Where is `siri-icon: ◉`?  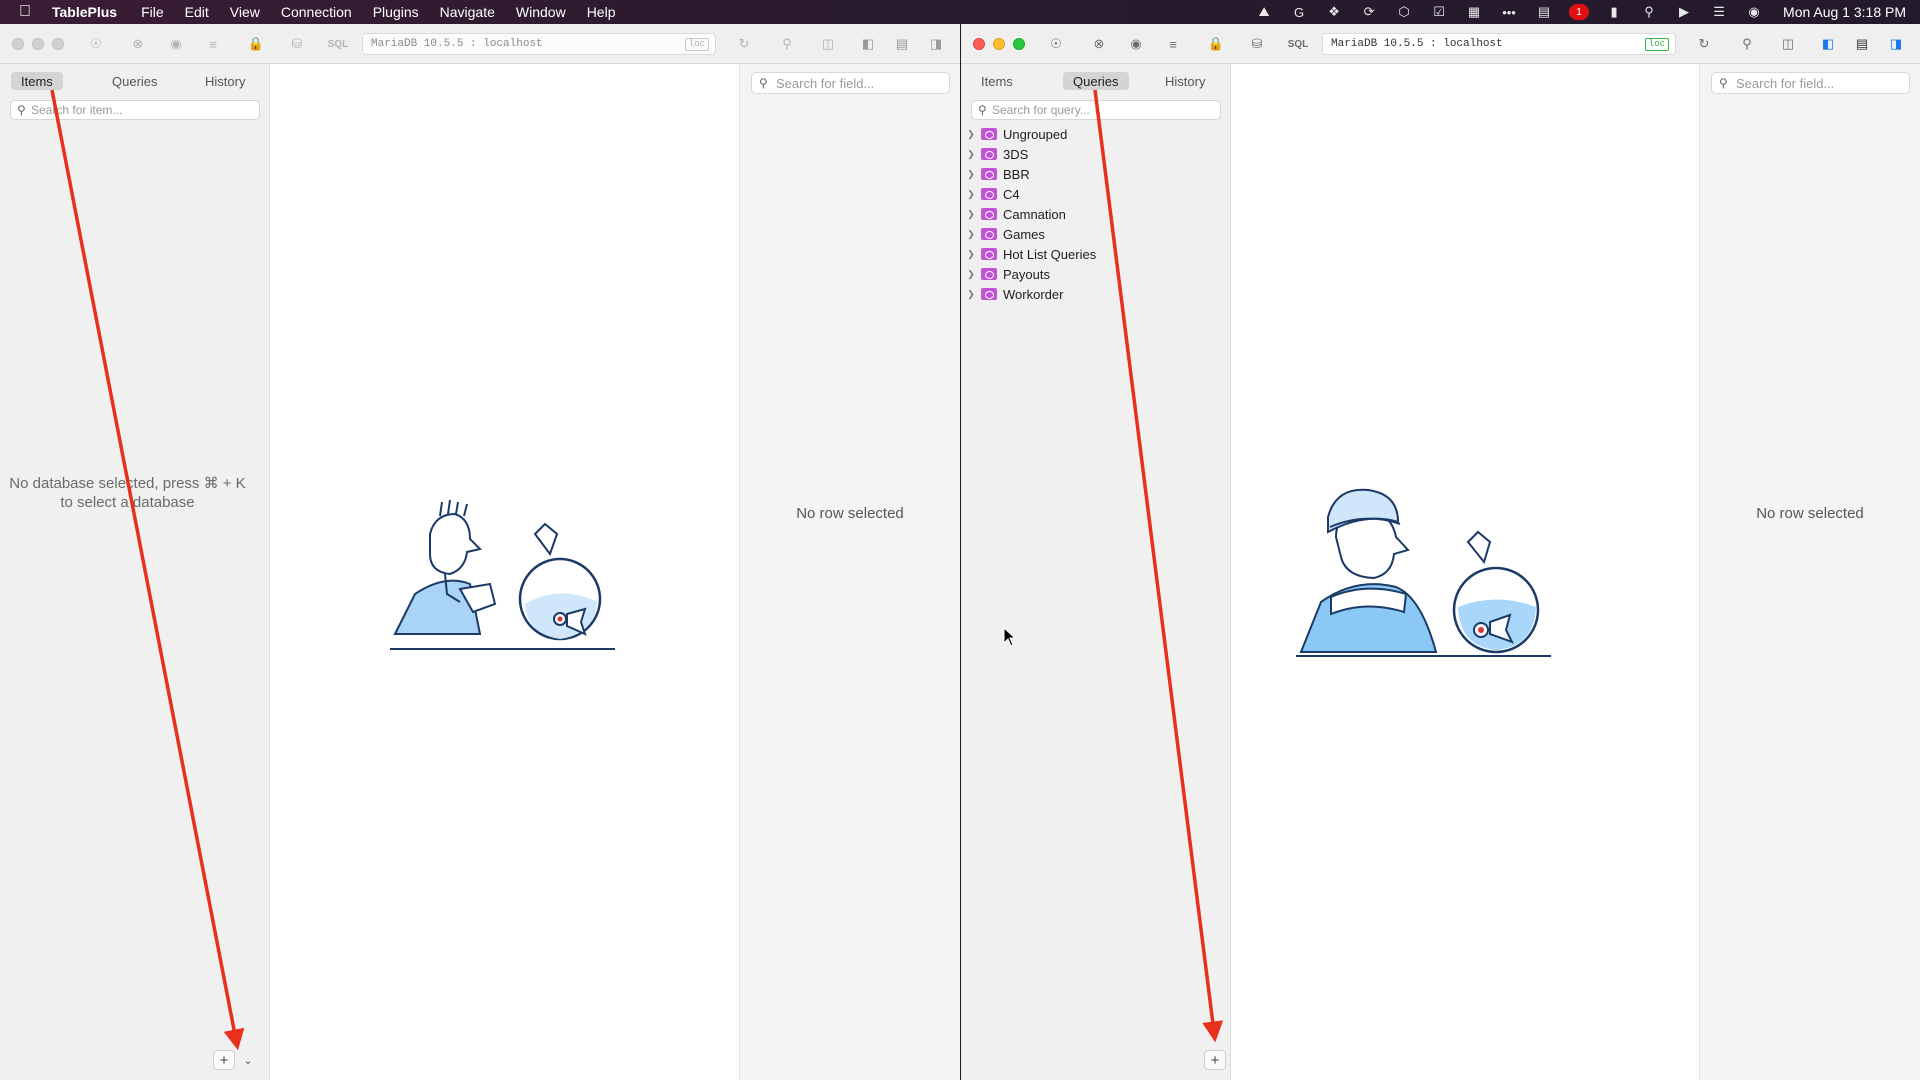
siri-icon: ◉ is located at coordinates (1754, 12).